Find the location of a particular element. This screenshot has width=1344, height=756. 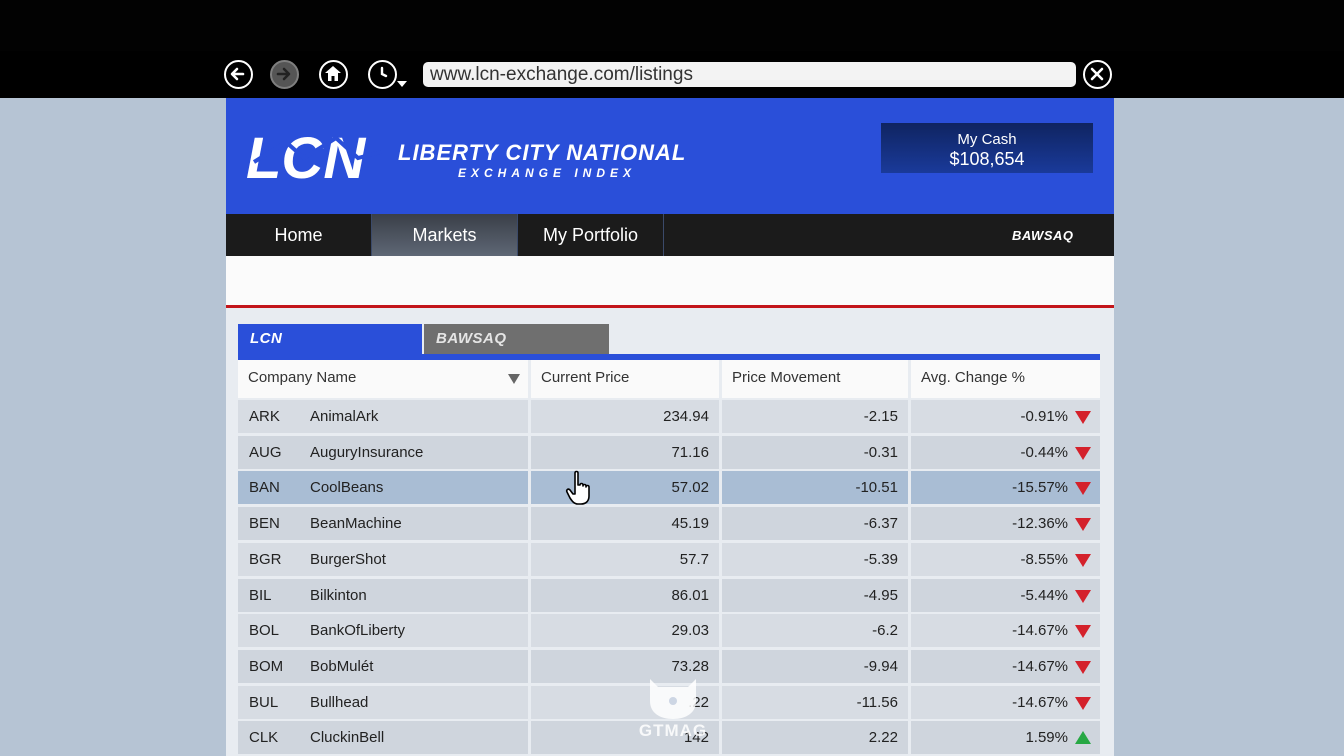

company-name: BobMulét is located at coordinates (413, 666).